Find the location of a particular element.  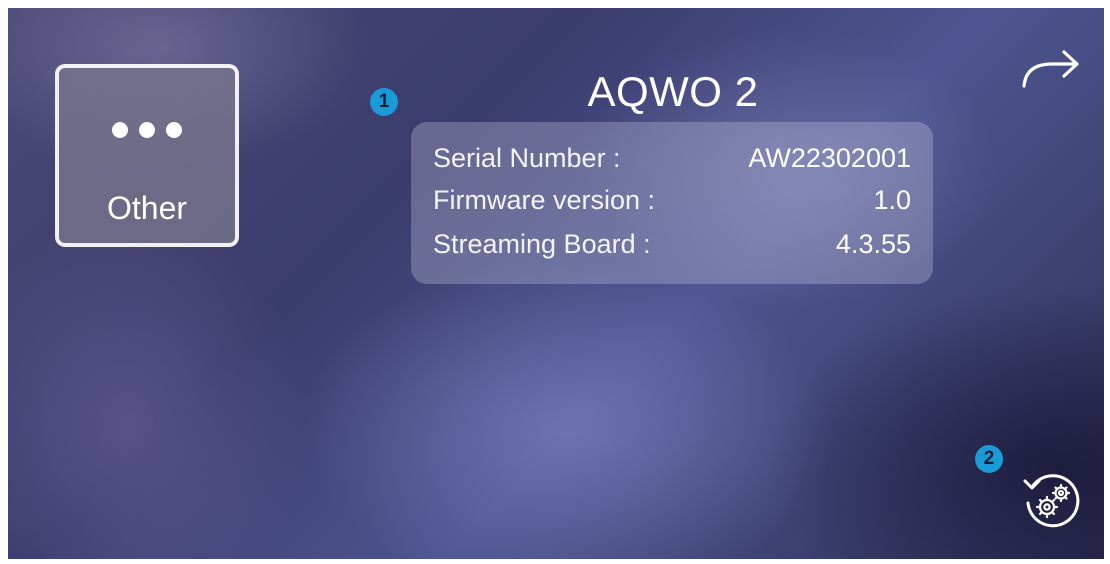

next-button is located at coordinates (1051, 70).